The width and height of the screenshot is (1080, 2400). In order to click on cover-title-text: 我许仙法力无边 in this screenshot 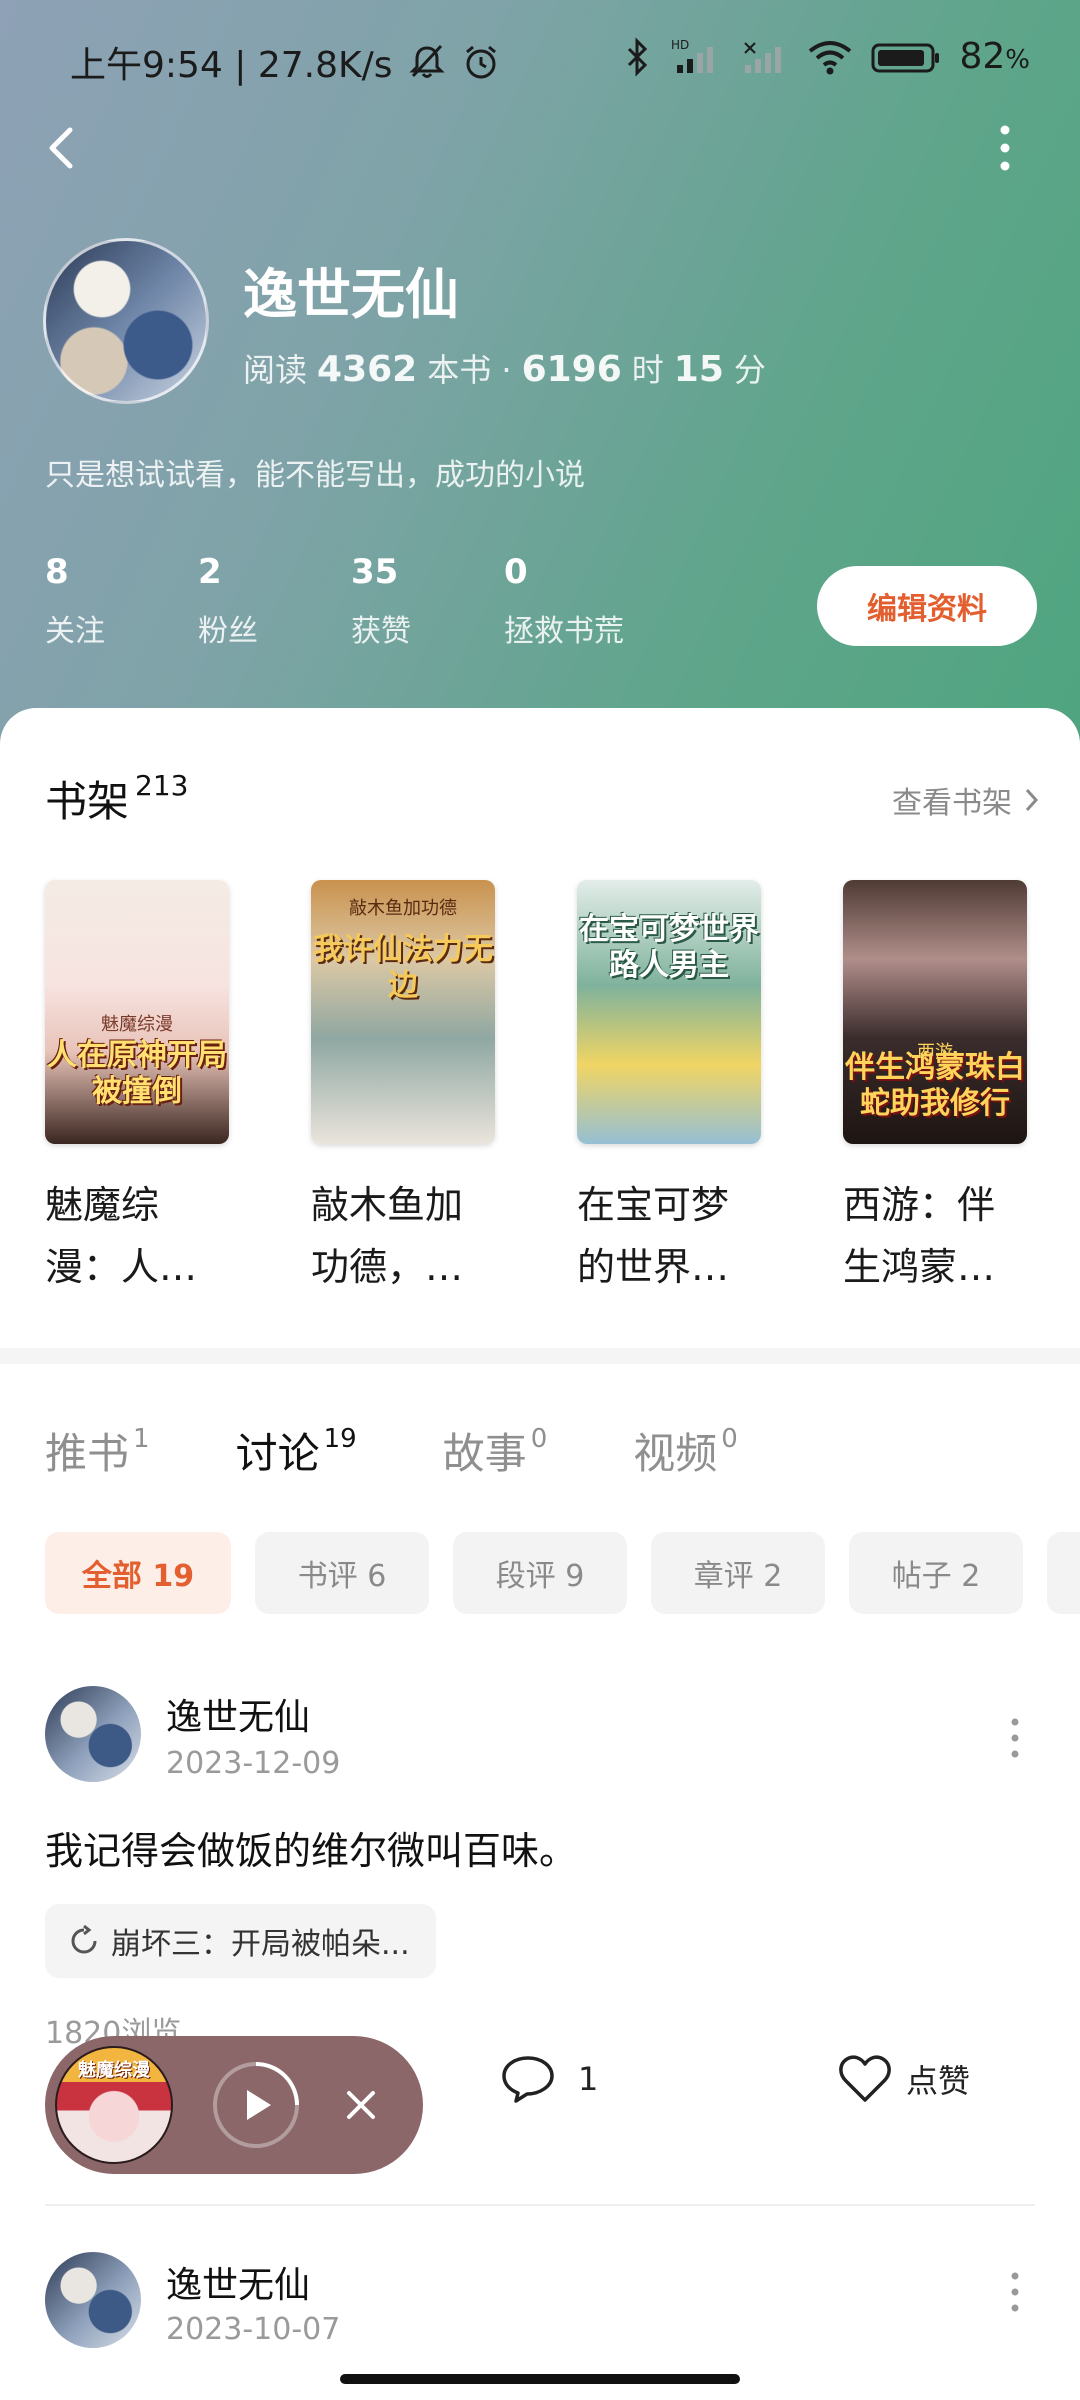, I will do `click(403, 967)`.